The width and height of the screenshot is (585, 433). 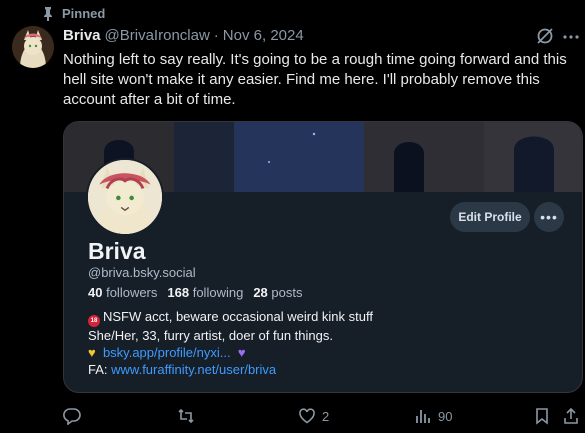 I want to click on nsfw-18-icon: 18, so click(x=94, y=321).